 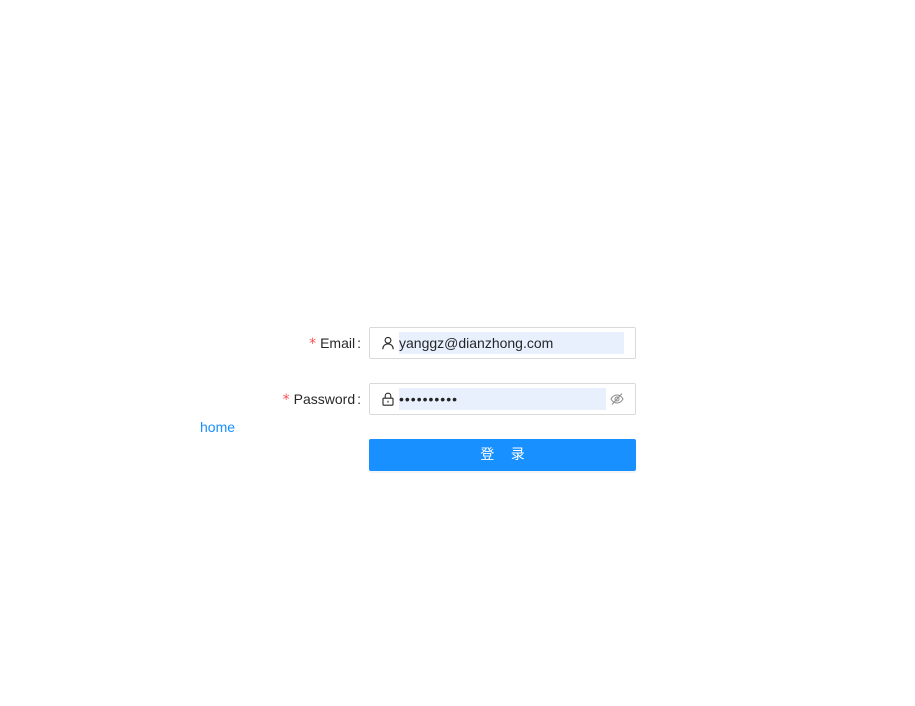 I want to click on password-form-item: * Password:, so click(x=418, y=399).